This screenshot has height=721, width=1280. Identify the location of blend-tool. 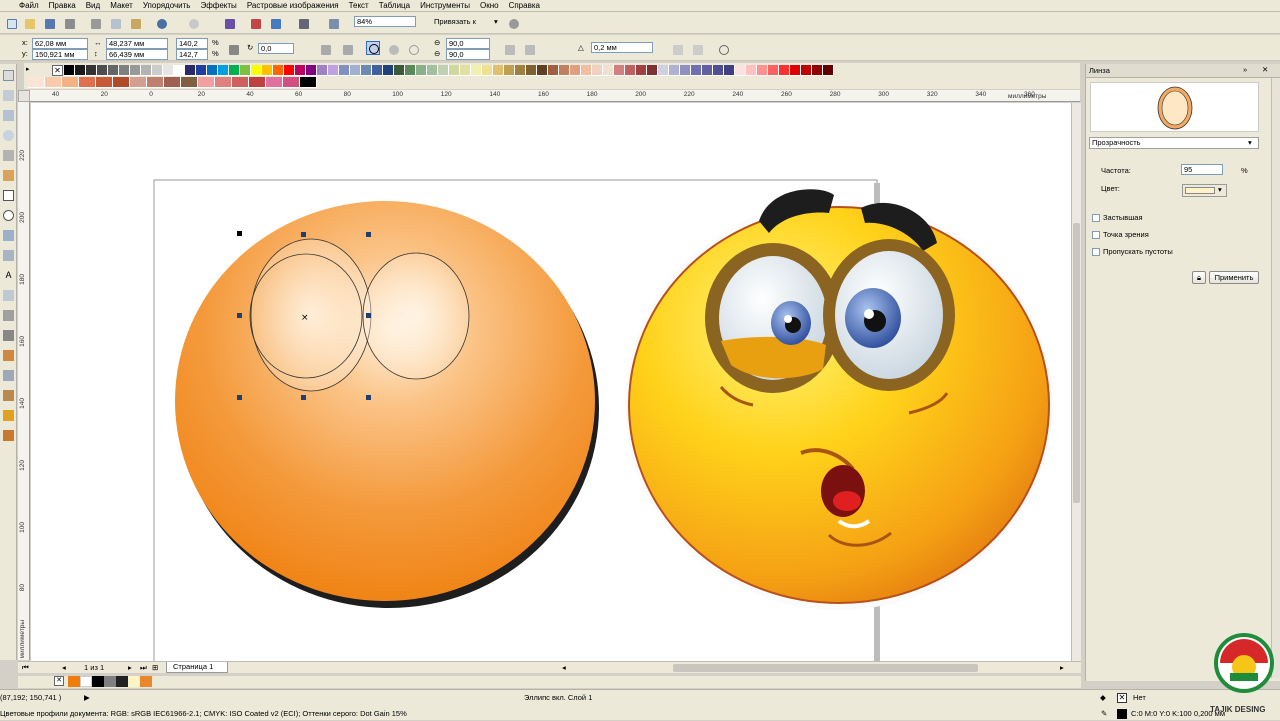
(8, 355).